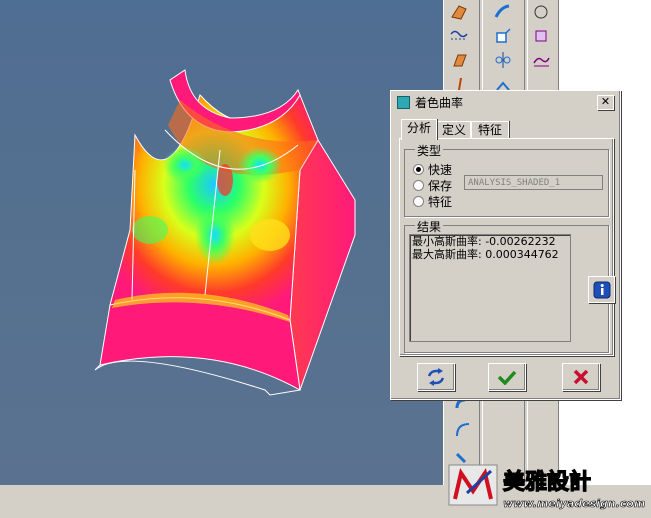 The height and width of the screenshot is (518, 651). I want to click on mirror-icon, so click(503, 60).